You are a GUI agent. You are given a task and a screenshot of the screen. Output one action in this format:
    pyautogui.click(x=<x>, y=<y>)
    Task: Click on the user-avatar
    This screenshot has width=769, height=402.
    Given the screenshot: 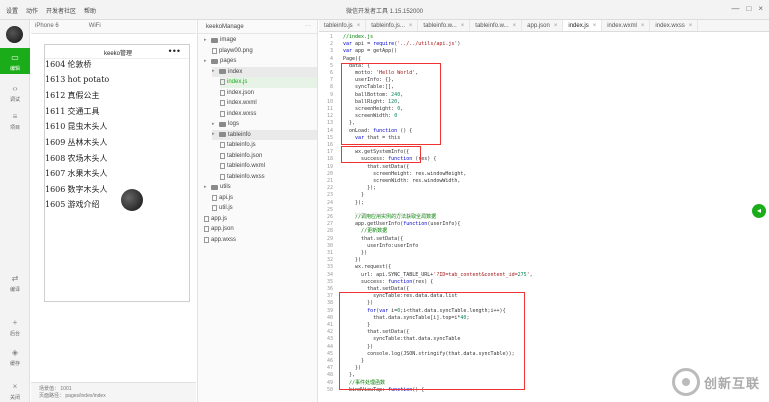 What is the action you would take?
    pyautogui.click(x=14, y=34)
    